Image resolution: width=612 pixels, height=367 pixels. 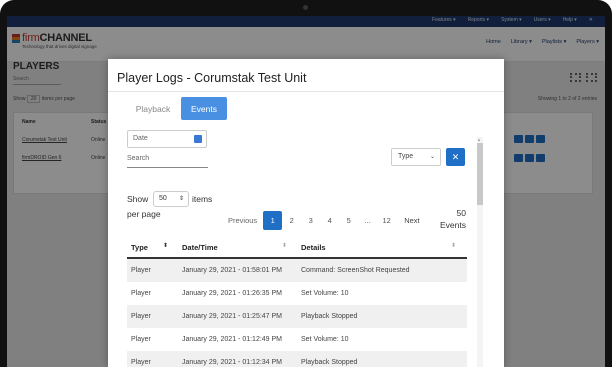 What do you see at coordinates (245, 220) in the screenshot?
I see `pagination-previous: Previous` at bounding box center [245, 220].